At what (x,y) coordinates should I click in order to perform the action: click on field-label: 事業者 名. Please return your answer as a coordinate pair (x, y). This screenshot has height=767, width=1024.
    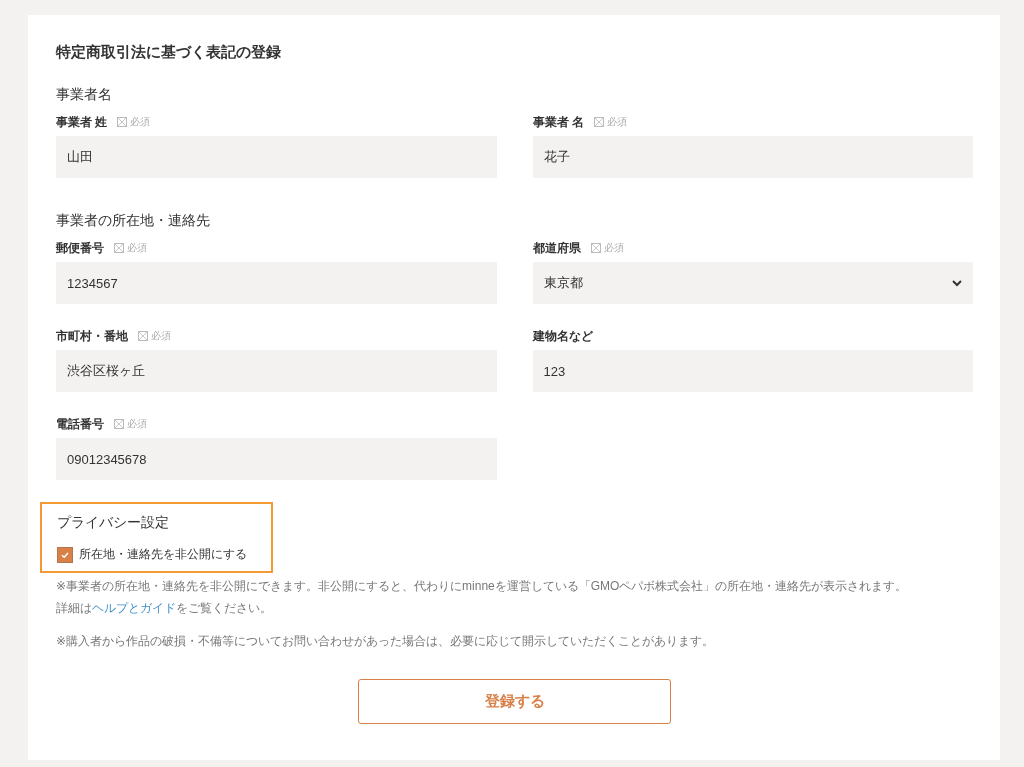
    Looking at the image, I should click on (558, 122).